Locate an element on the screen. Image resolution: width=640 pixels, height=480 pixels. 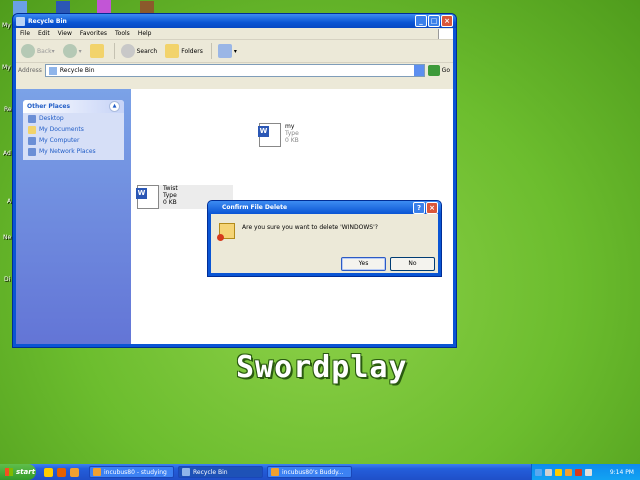
place-my-computer: My Computer is located at coordinates (73, 140).